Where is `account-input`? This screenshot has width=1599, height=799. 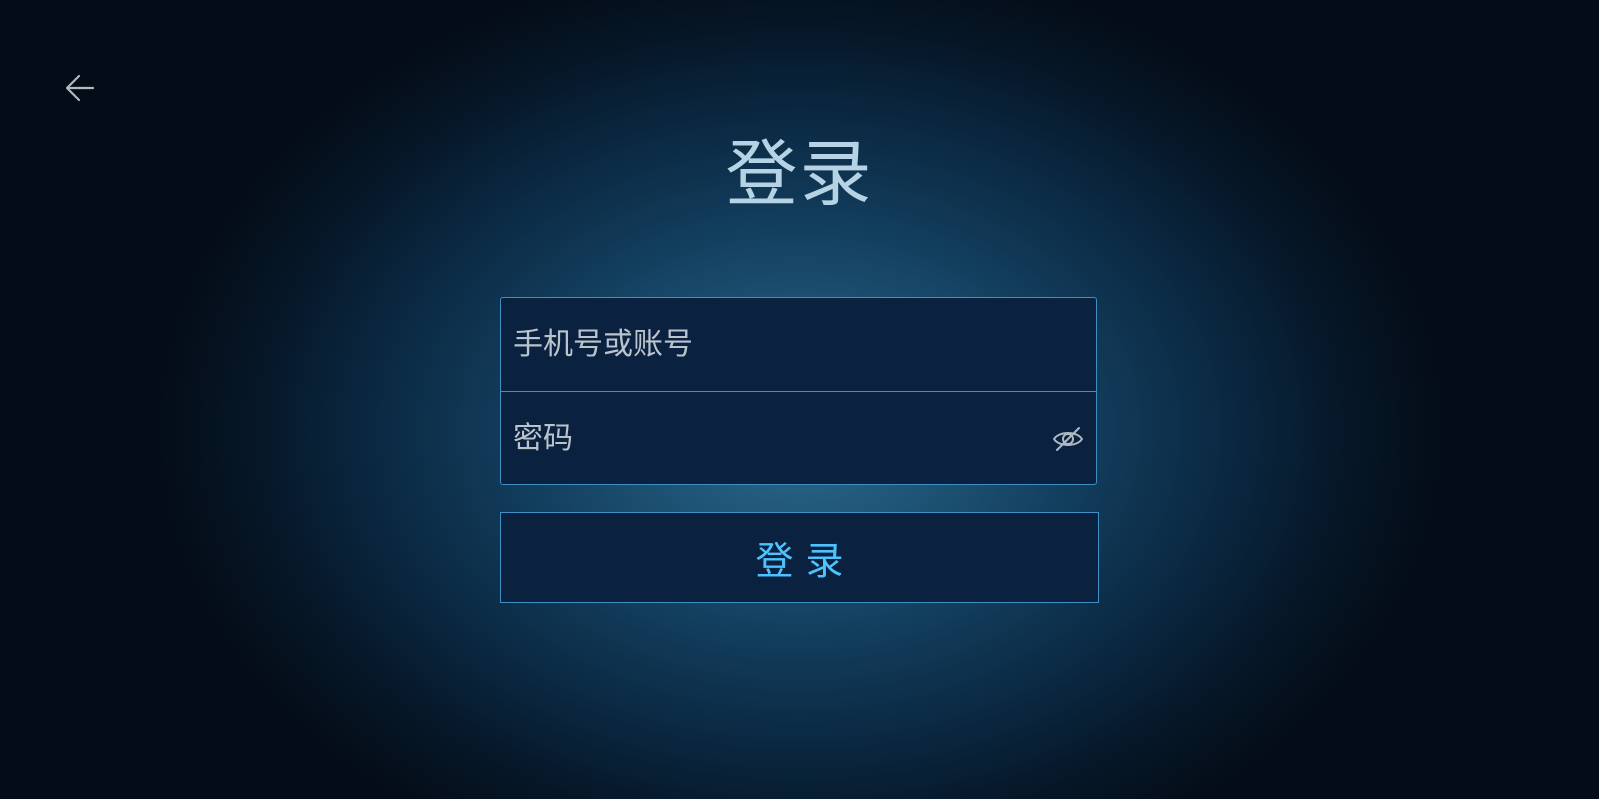
account-input is located at coordinates (798, 344).